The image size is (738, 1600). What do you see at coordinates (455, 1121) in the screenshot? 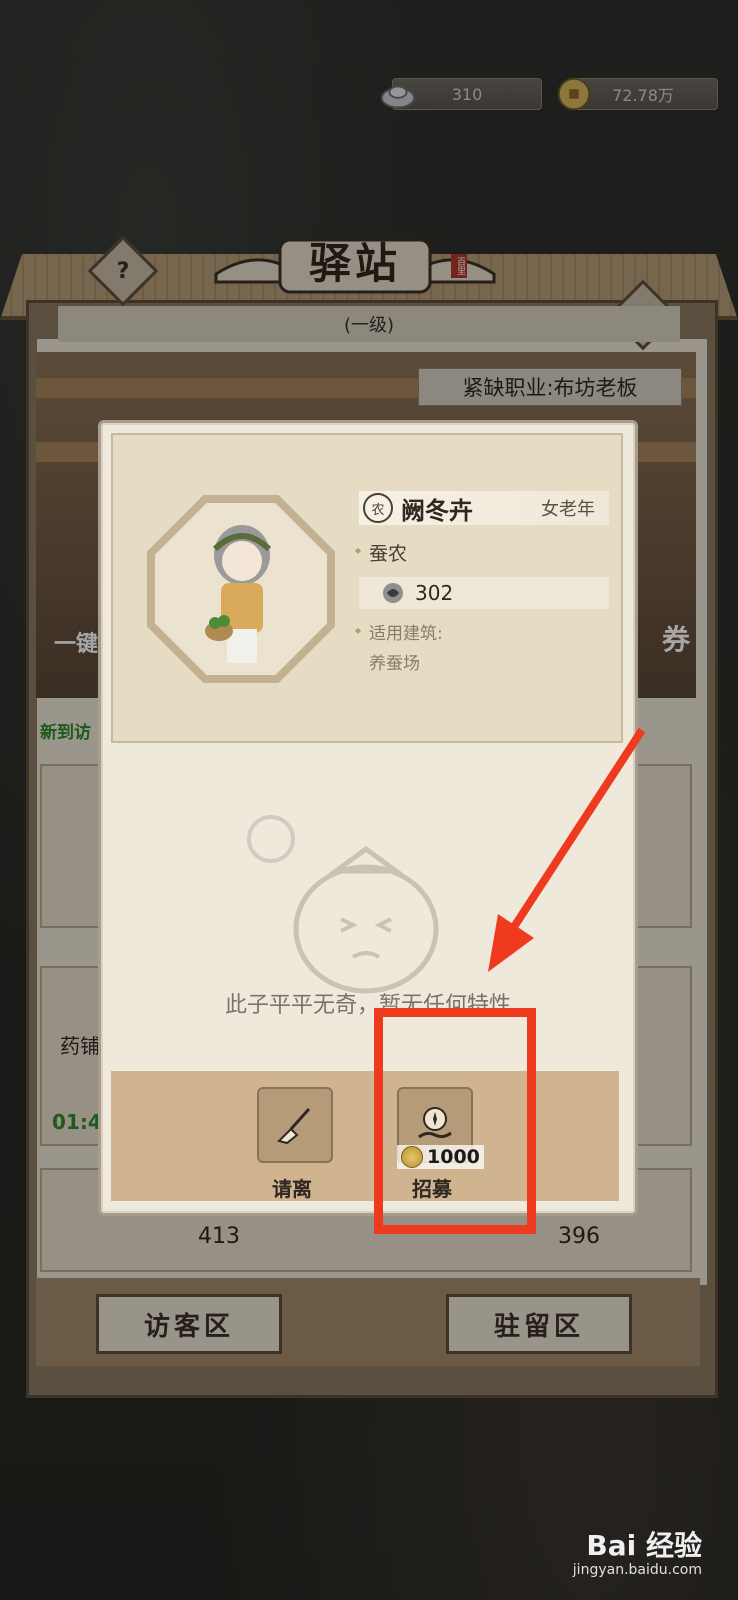
I see `highlight-box` at bounding box center [455, 1121].